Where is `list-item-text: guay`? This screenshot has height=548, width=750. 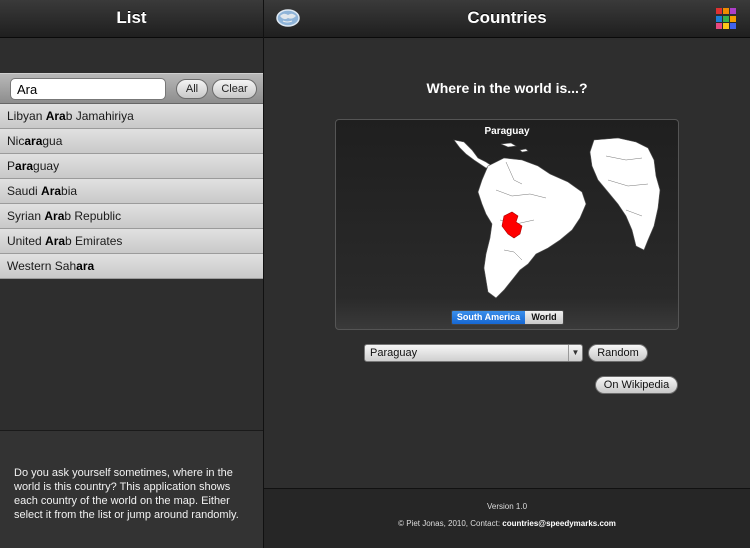 list-item-text: guay is located at coordinates (46, 166).